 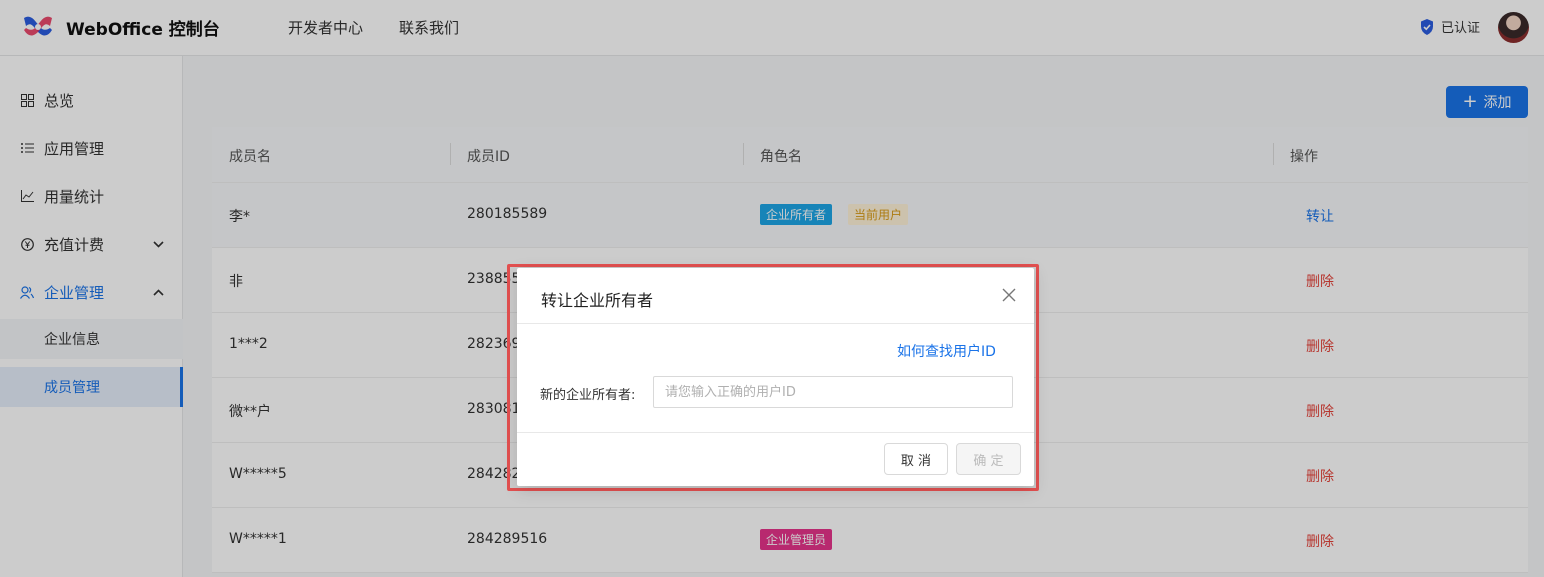 I want to click on cancel-button: 取 消, so click(x=916, y=459).